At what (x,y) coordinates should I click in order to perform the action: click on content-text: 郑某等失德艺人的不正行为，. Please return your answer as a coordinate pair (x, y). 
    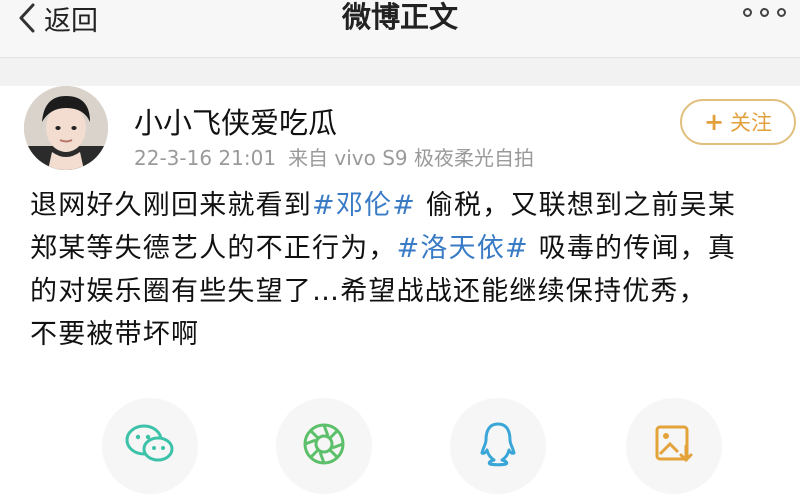
    Looking at the image, I should click on (213, 248).